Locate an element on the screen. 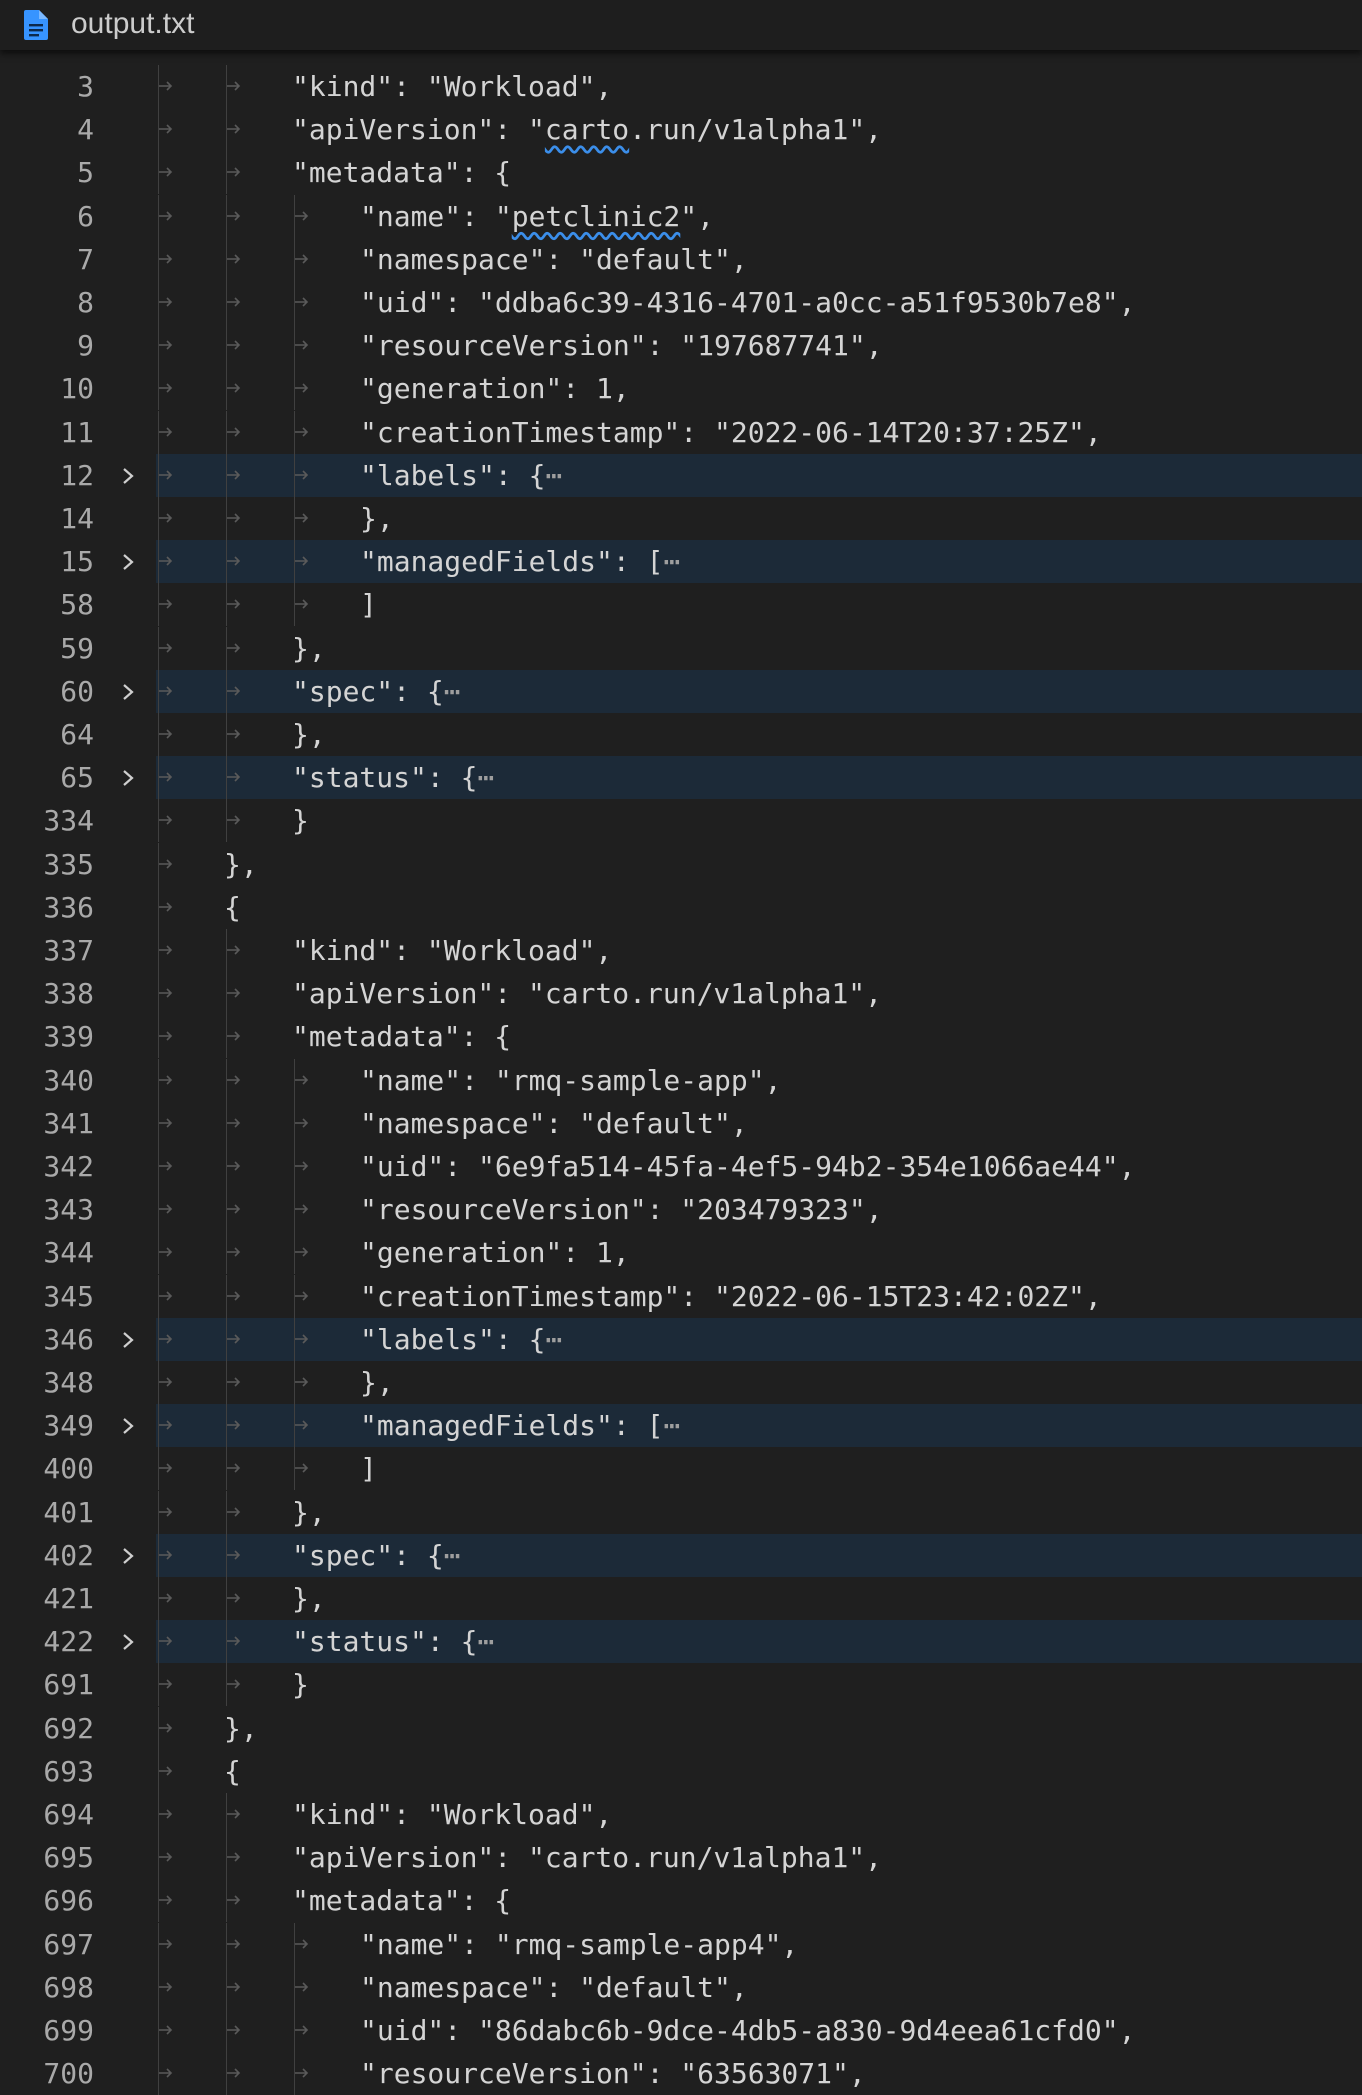  code-line: 65 "status": {⋯ is located at coordinates (681, 778).